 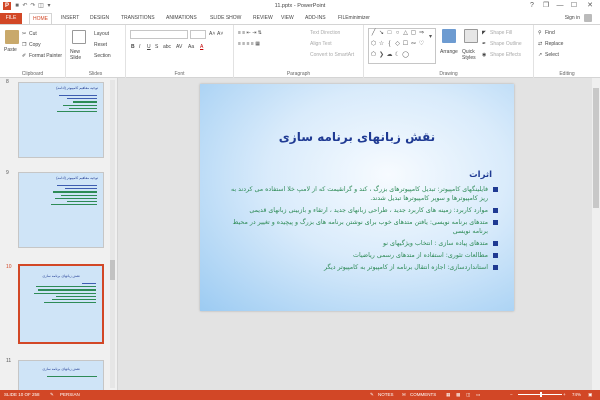 What do you see at coordinates (156, 47) in the screenshot?
I see `strikethrough-button: S` at bounding box center [156, 47].